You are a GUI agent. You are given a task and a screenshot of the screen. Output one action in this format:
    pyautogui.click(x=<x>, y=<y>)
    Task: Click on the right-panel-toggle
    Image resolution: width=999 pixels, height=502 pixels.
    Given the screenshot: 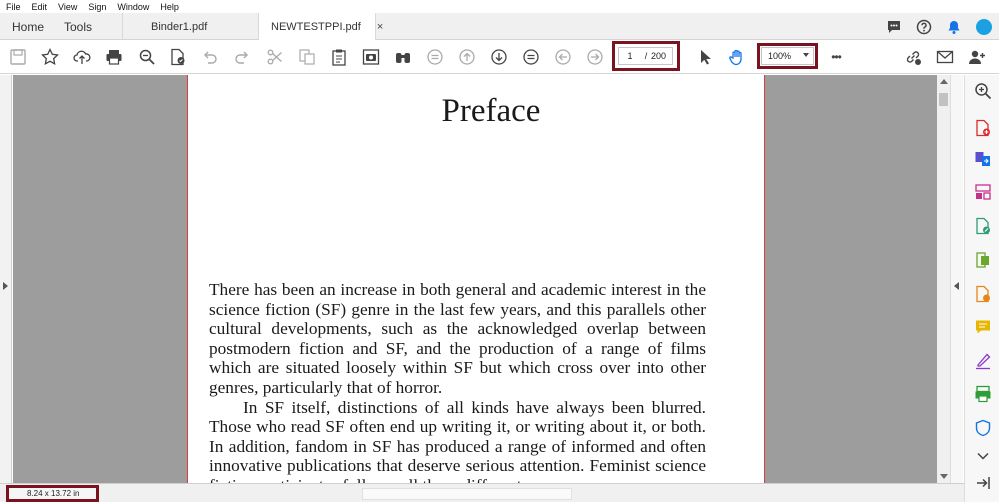 What is the action you would take?
    pyautogui.click(x=956, y=279)
    